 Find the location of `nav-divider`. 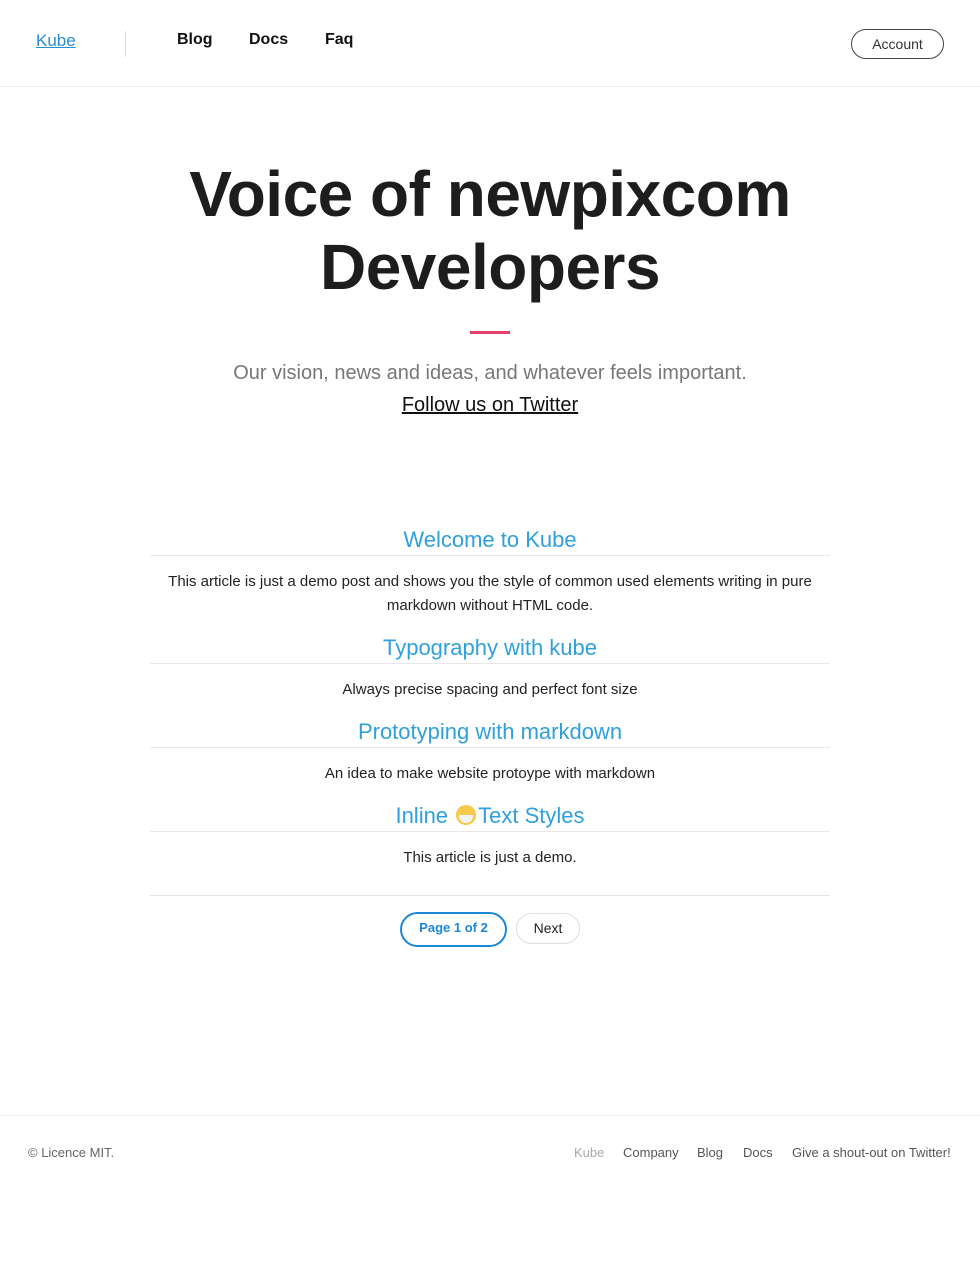

nav-divider is located at coordinates (125, 44).